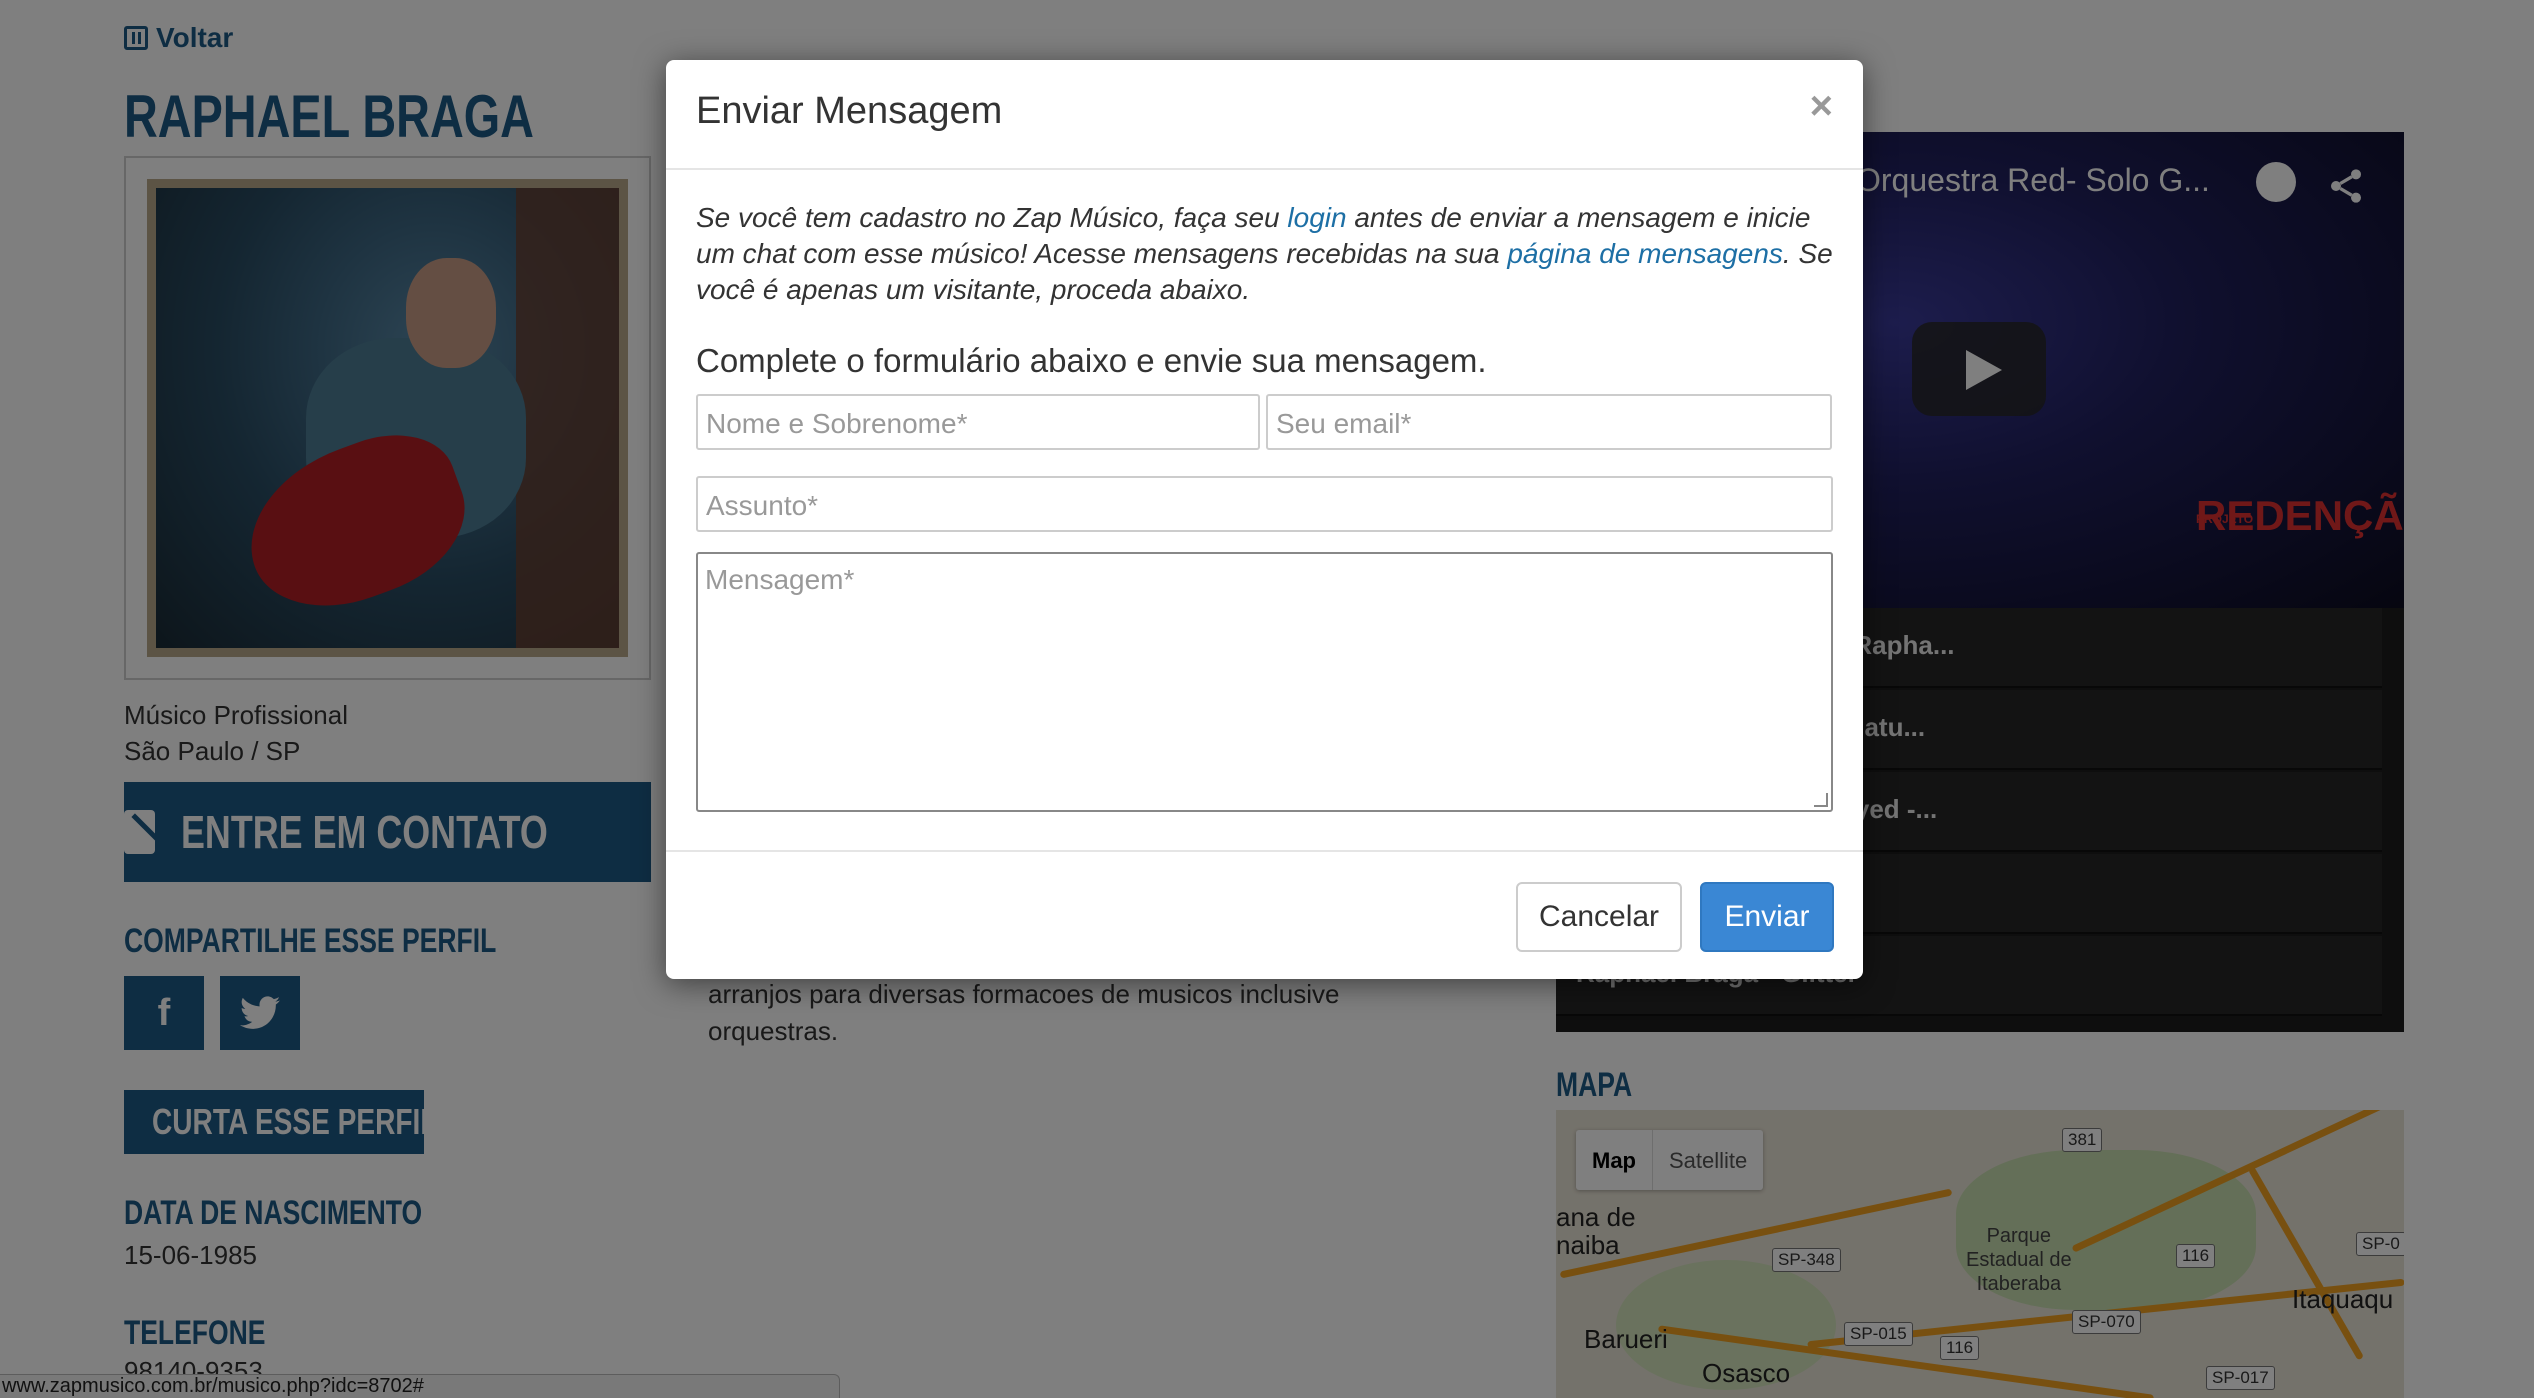 This screenshot has height=1398, width=2534. I want to click on name-input: Nome e Sobrenome*, so click(978, 422).